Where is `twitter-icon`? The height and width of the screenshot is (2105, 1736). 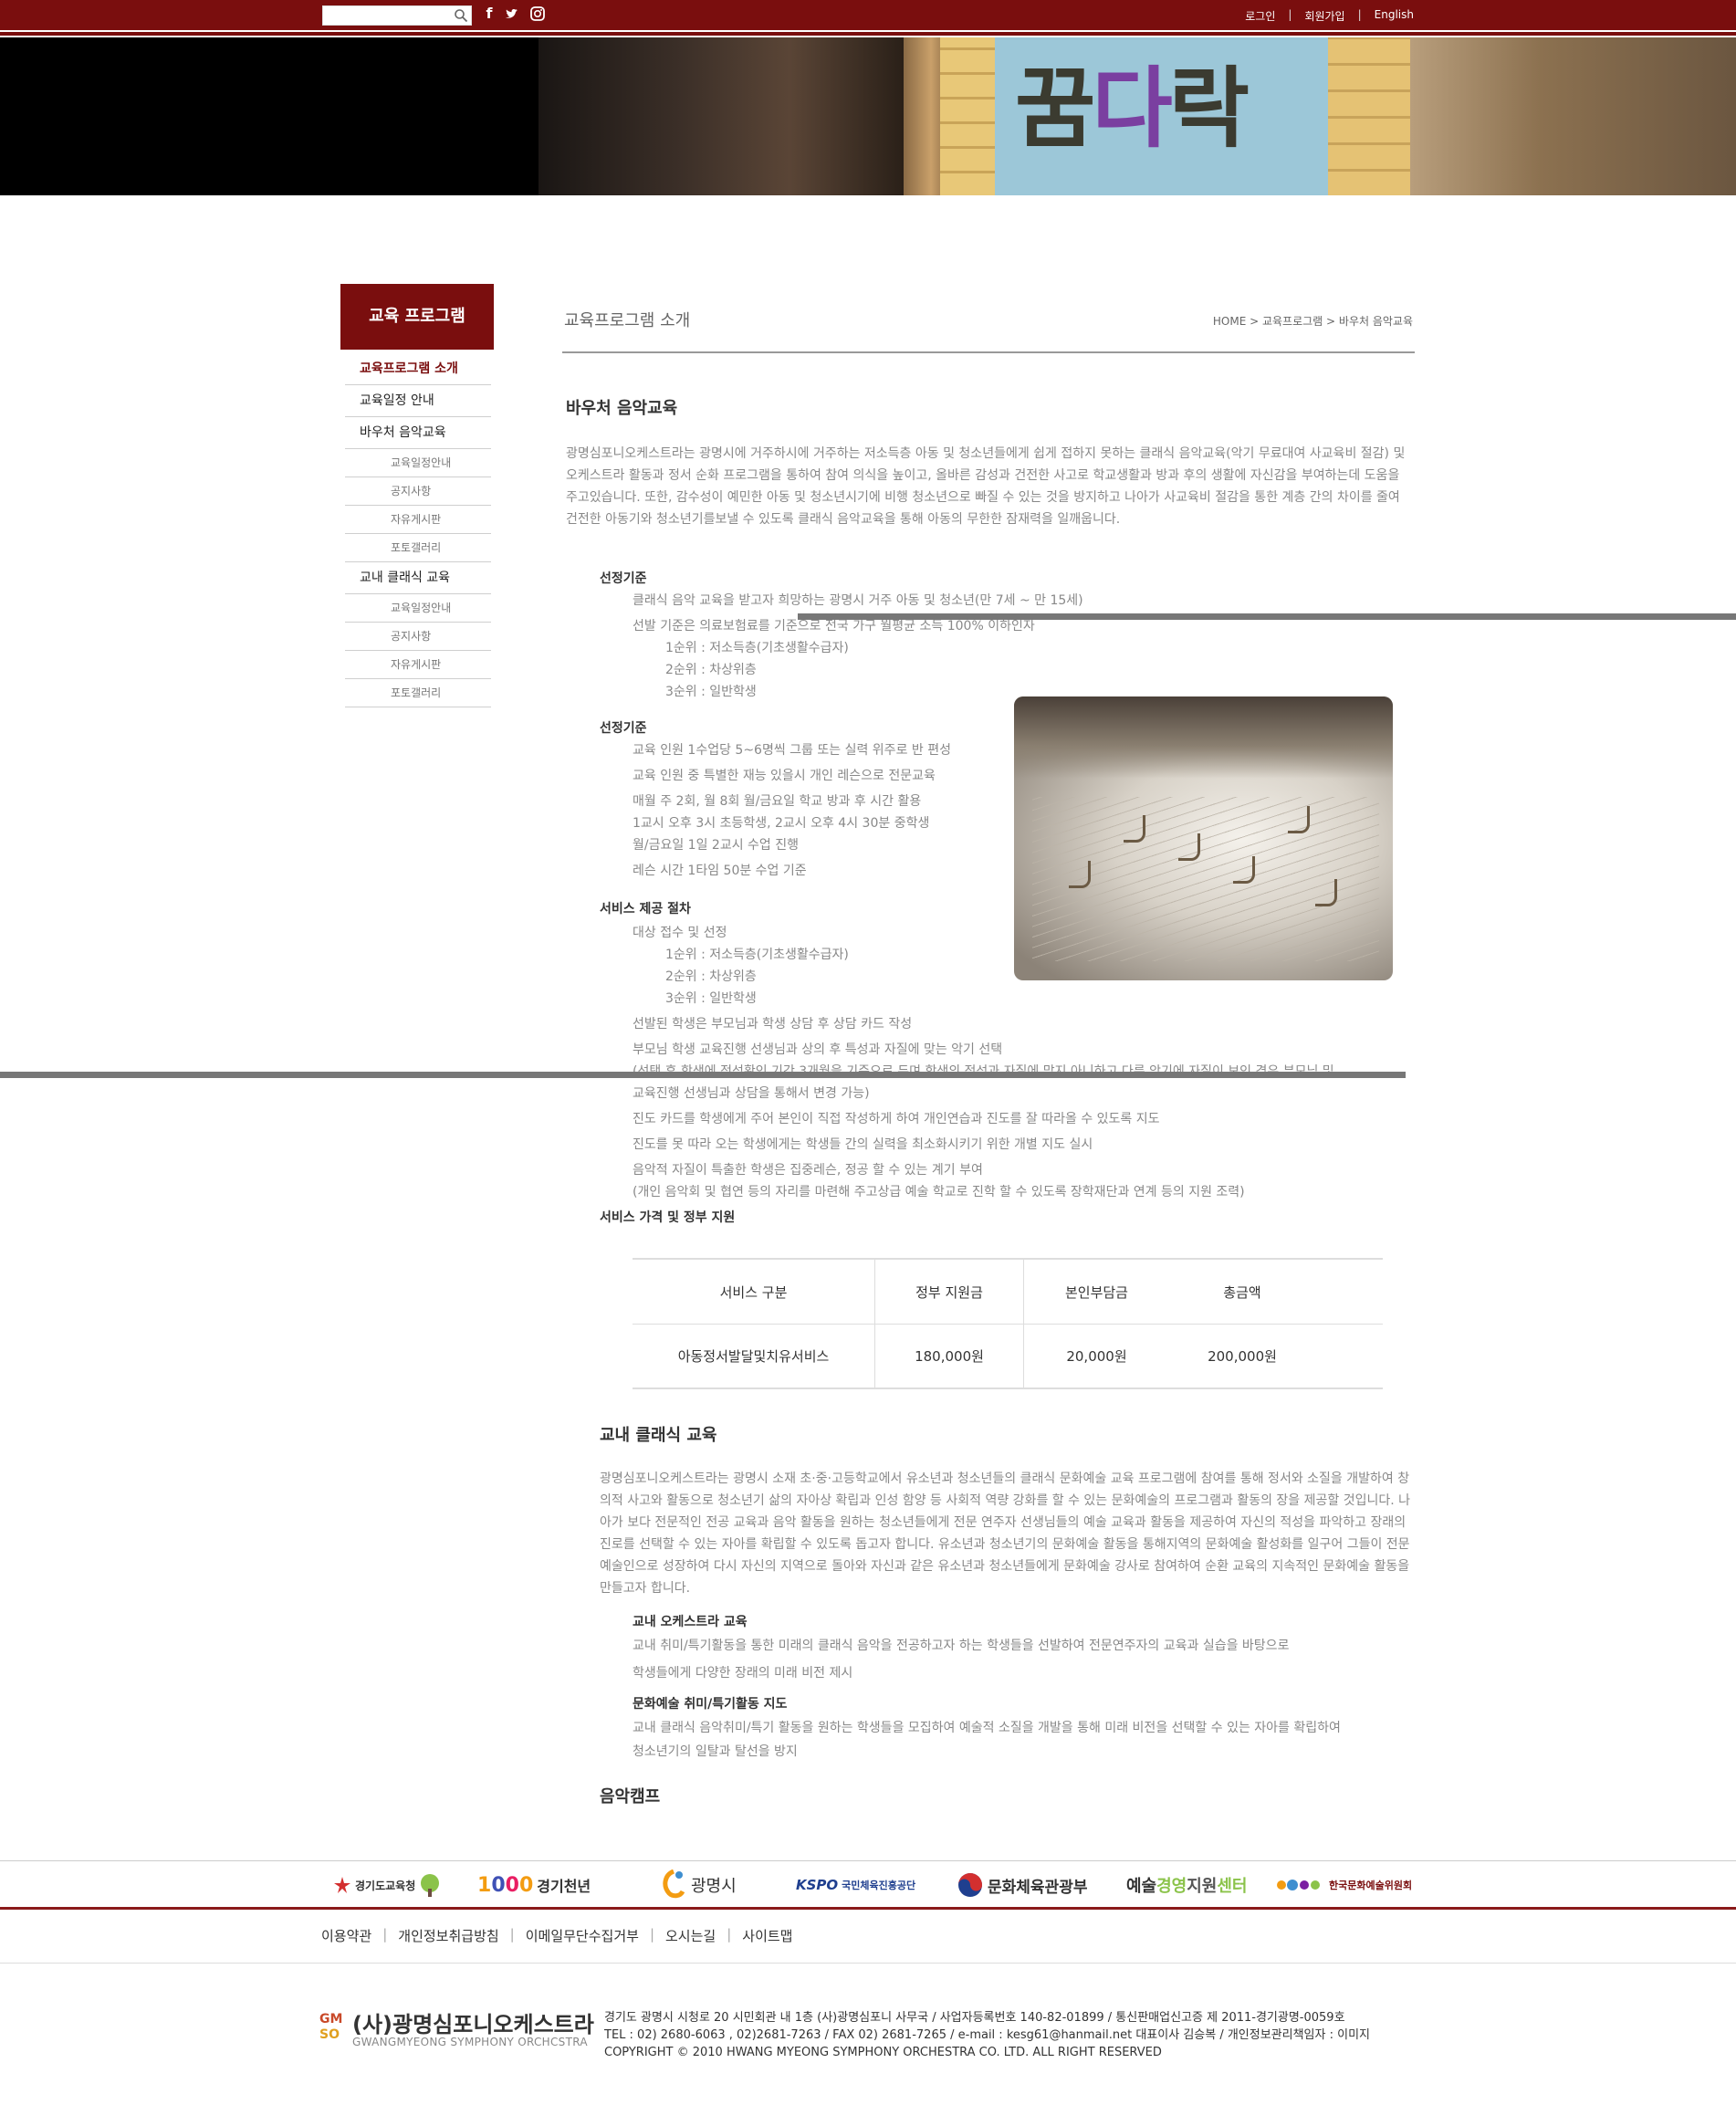
twitter-icon is located at coordinates (512, 13).